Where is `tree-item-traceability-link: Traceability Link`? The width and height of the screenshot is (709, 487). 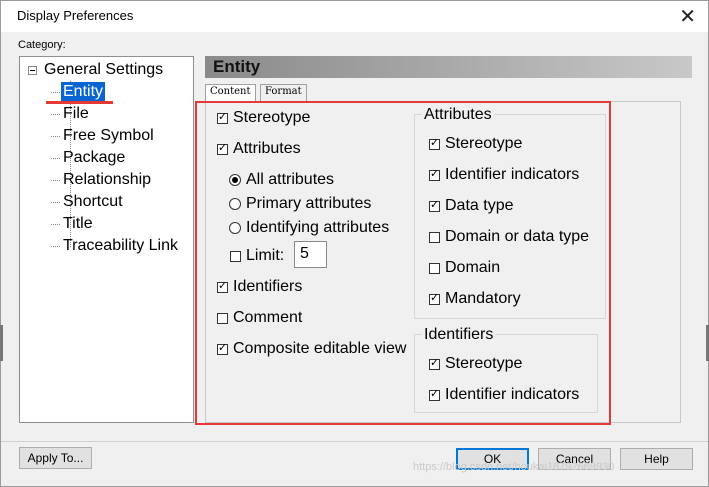
tree-item-traceability-link: Traceability Link is located at coordinates (120, 246).